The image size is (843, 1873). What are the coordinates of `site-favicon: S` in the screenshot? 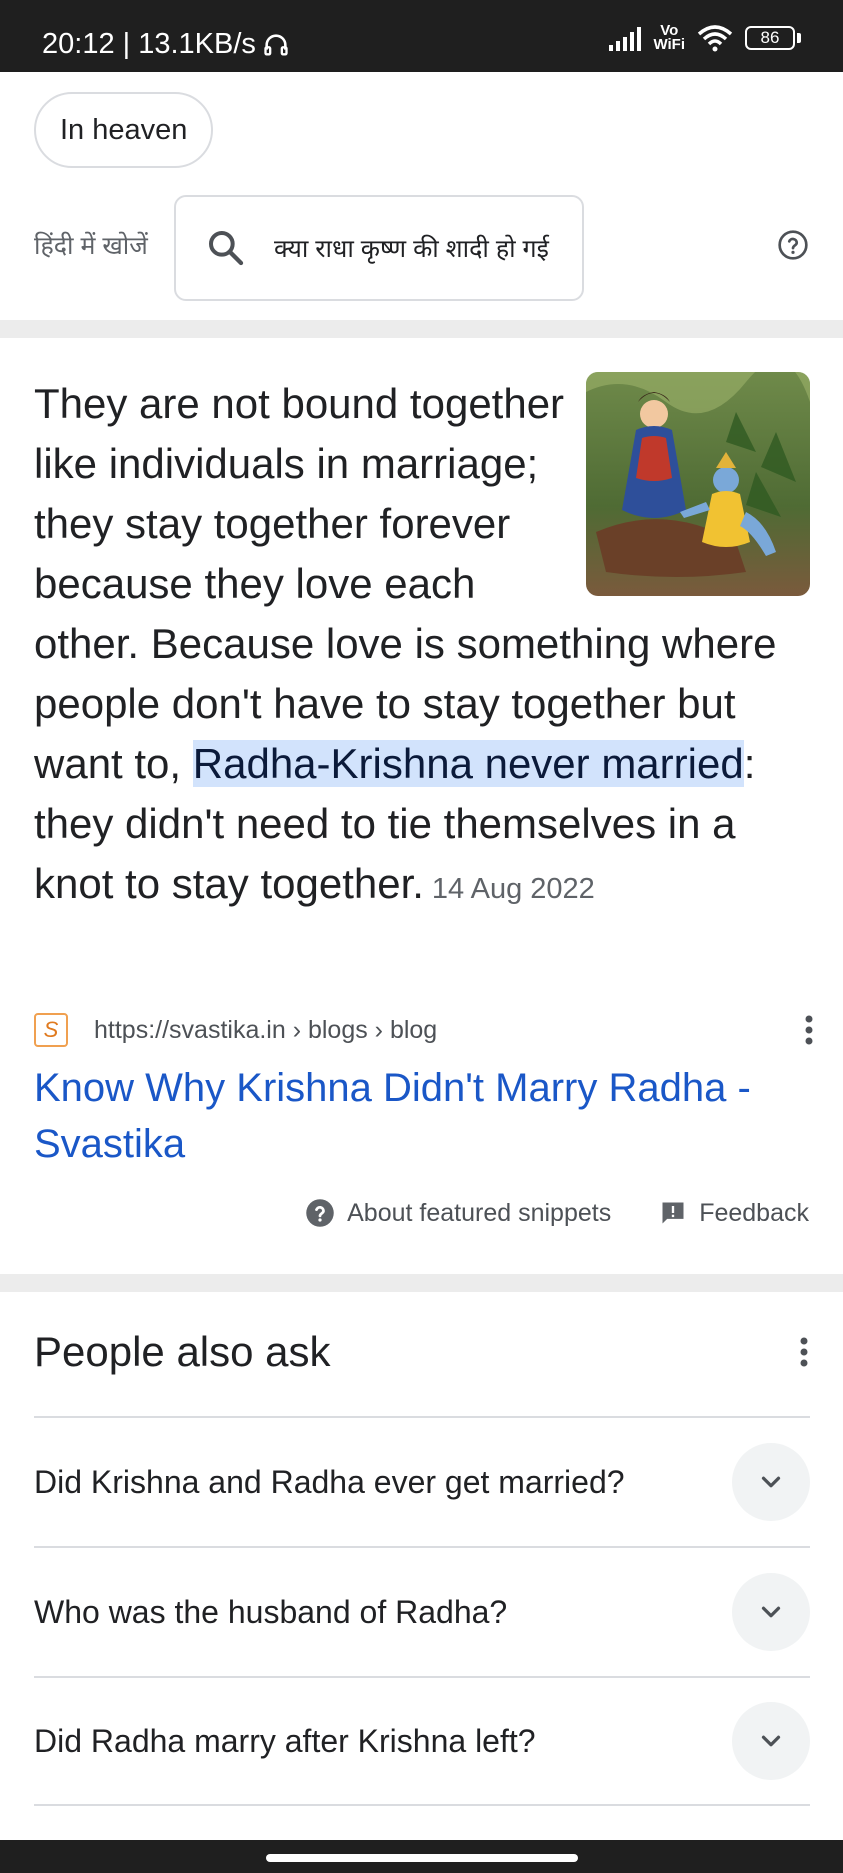 It's located at (51, 1030).